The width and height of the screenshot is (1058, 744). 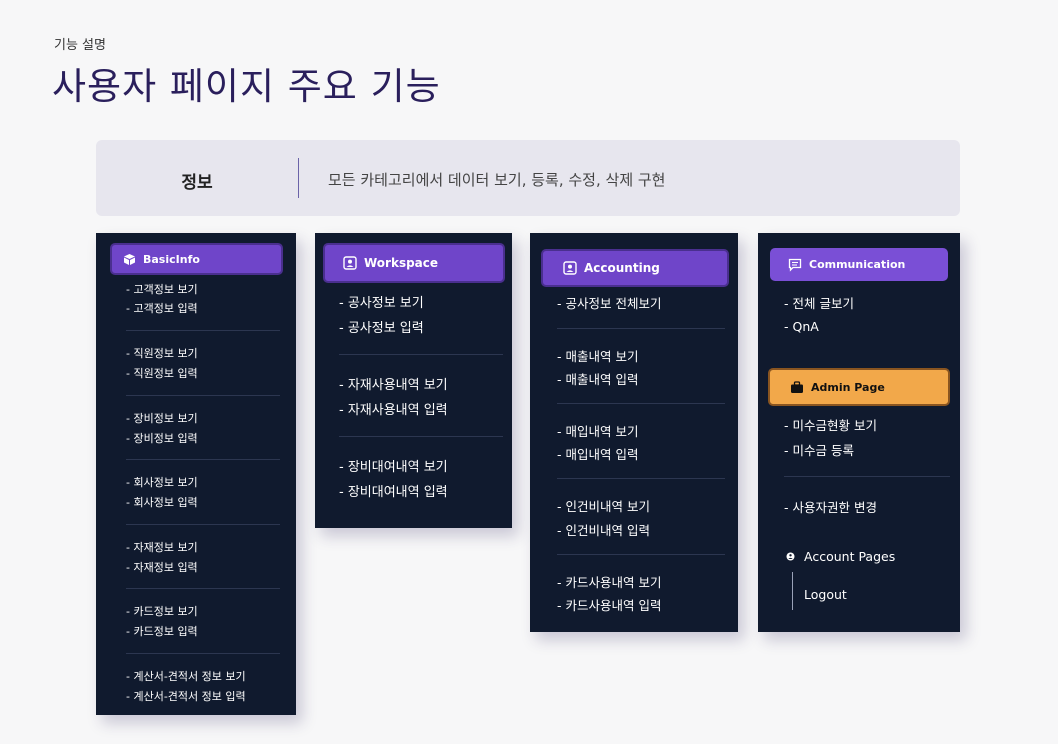 What do you see at coordinates (792, 591) in the screenshot?
I see `tree-line` at bounding box center [792, 591].